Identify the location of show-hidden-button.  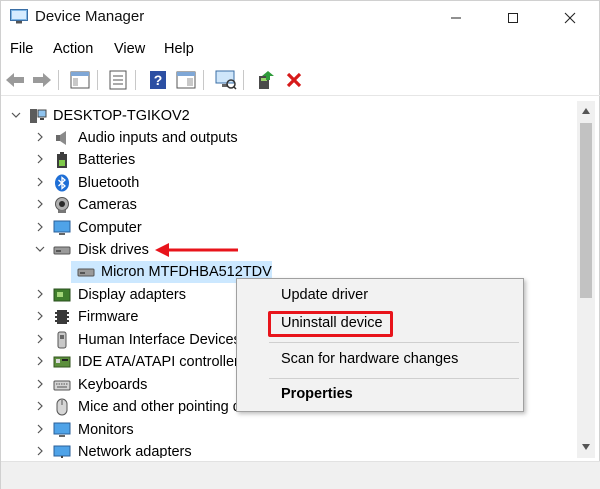
(118, 80).